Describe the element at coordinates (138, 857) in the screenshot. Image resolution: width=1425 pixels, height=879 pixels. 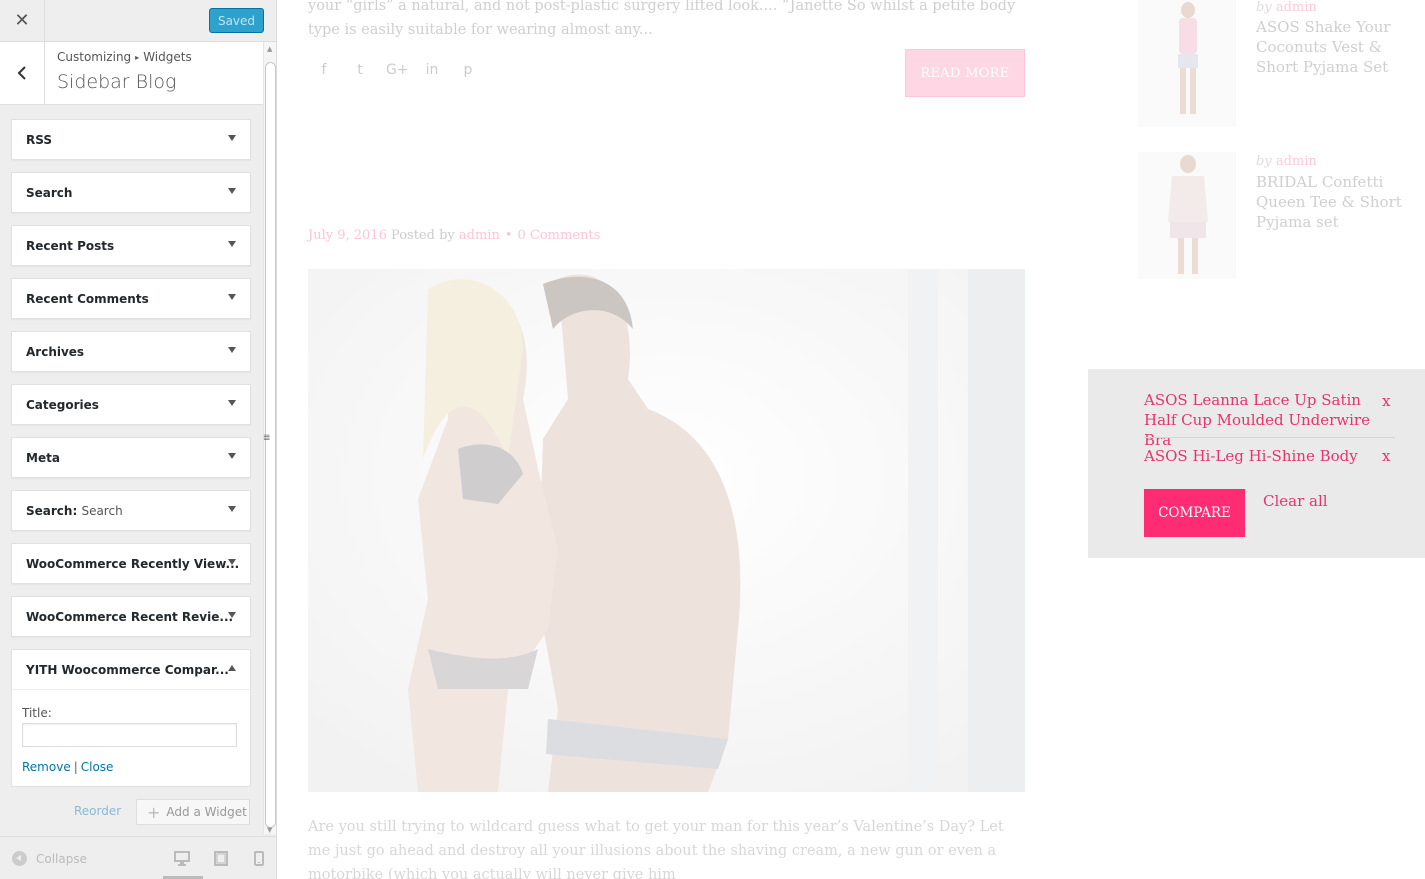
I see `customizer-footer: Collapse` at that location.